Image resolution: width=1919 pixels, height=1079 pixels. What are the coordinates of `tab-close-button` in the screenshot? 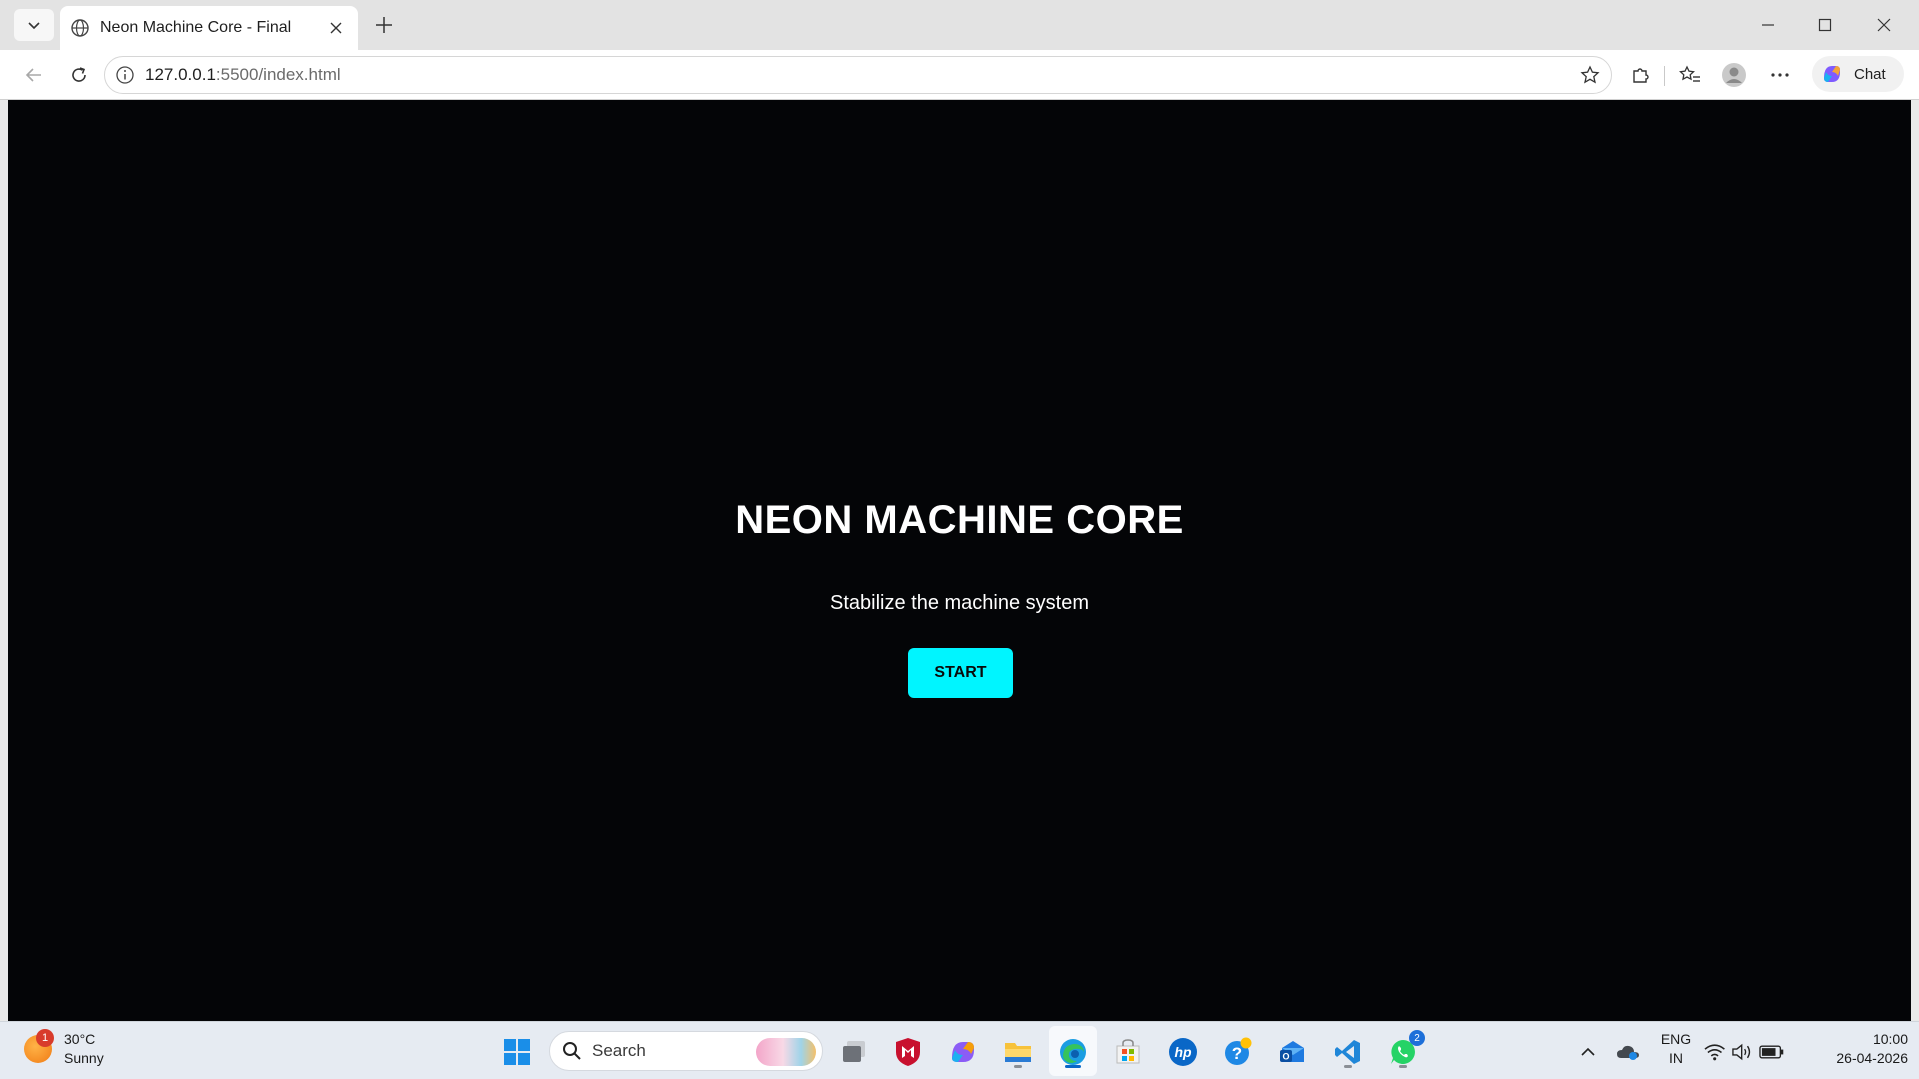 It's located at (336, 28).